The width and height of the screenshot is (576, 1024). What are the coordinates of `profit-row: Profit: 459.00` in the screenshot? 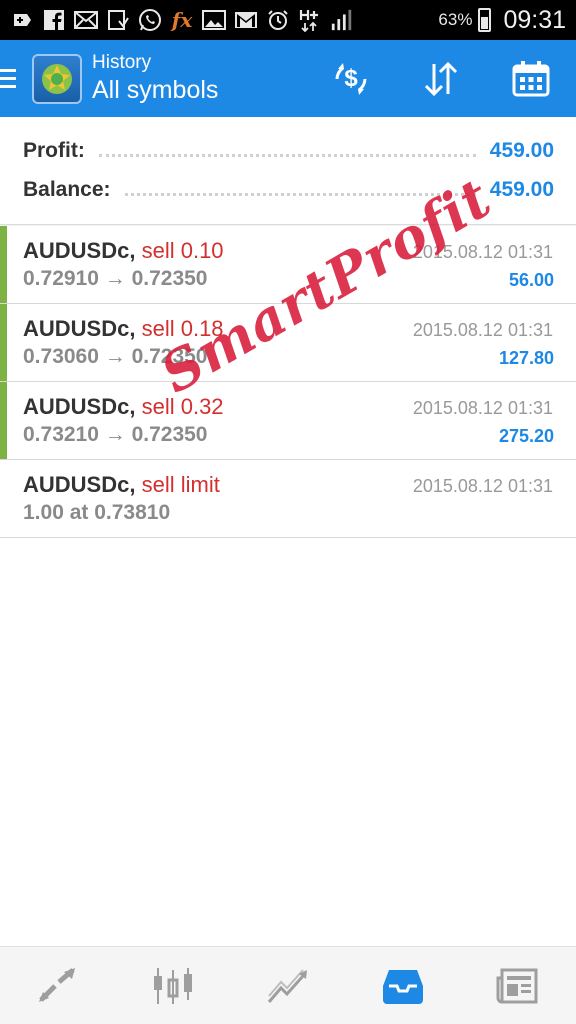 It's located at (288, 151).